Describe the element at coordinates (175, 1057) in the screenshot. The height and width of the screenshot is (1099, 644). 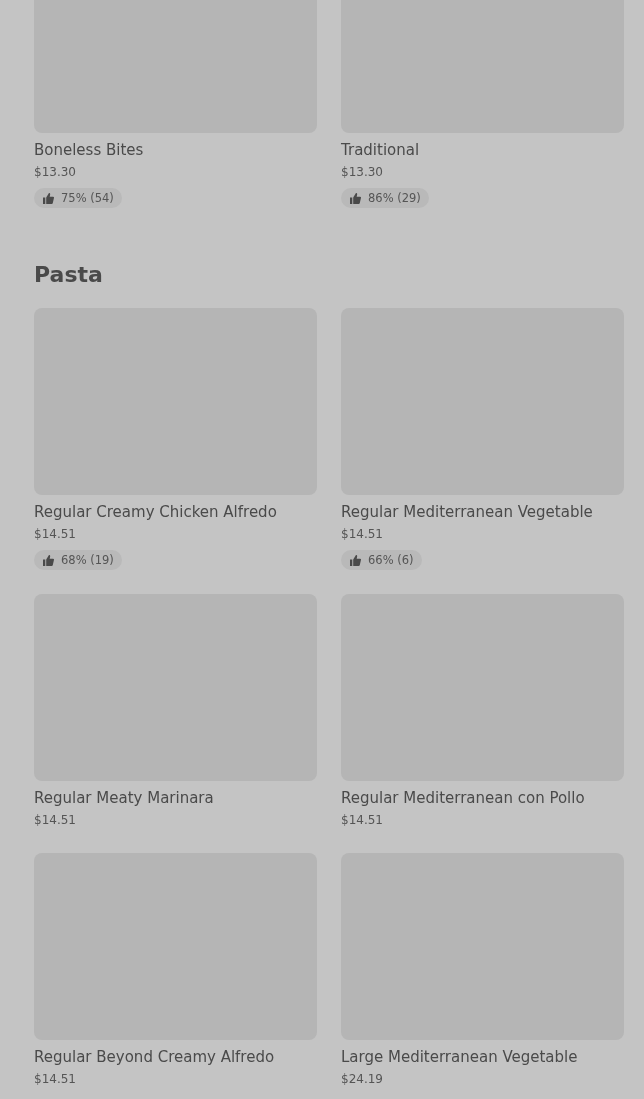
I see `item-name: Regular Beyond Creamy Alfredo` at that location.